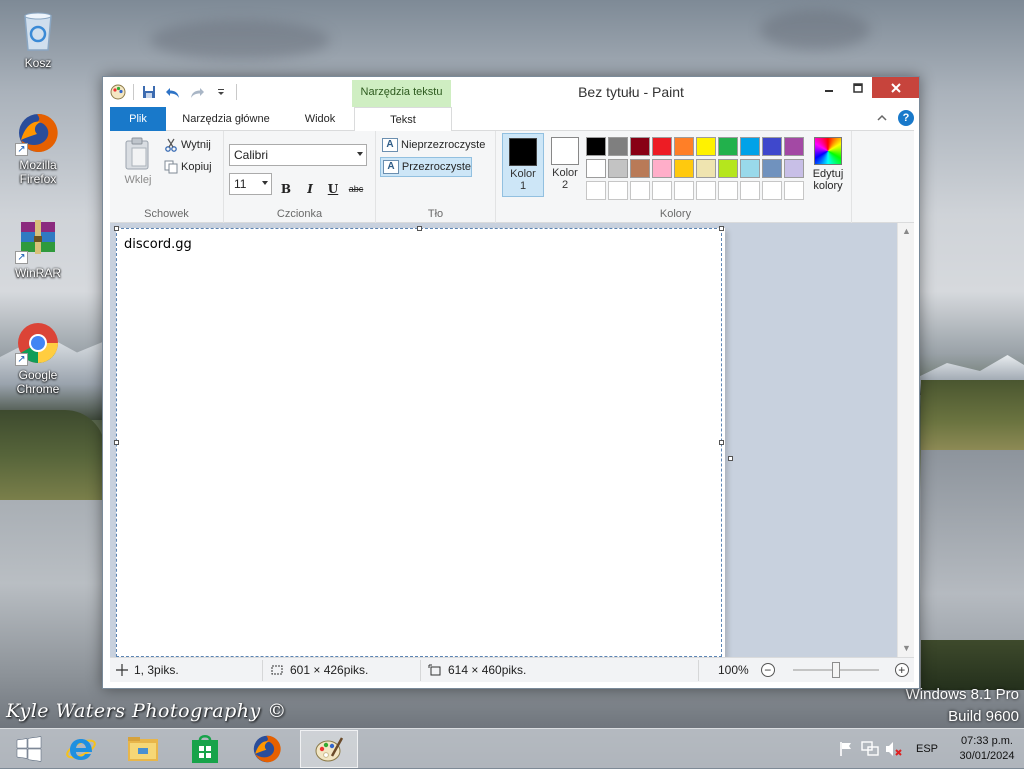  I want to click on network-icon, so click(870, 749).